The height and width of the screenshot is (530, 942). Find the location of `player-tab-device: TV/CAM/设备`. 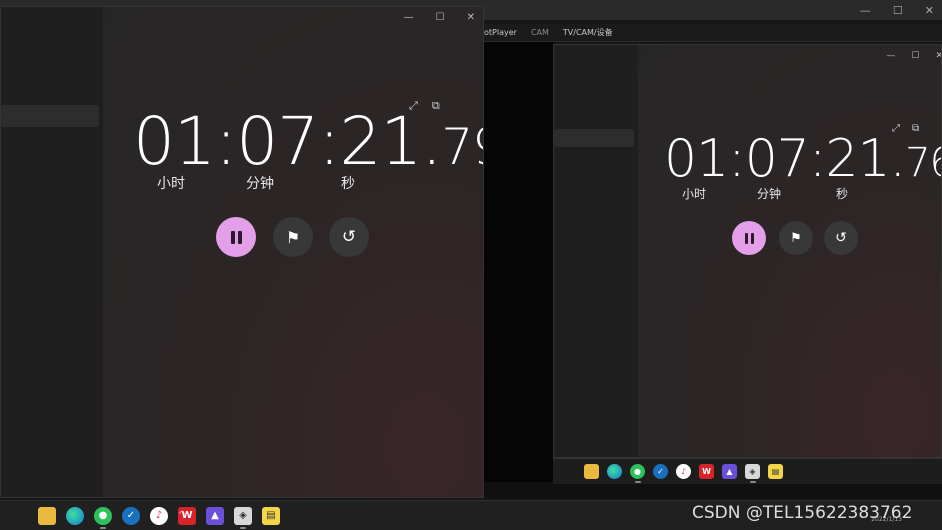

player-tab-device: TV/CAM/设备 is located at coordinates (588, 32).